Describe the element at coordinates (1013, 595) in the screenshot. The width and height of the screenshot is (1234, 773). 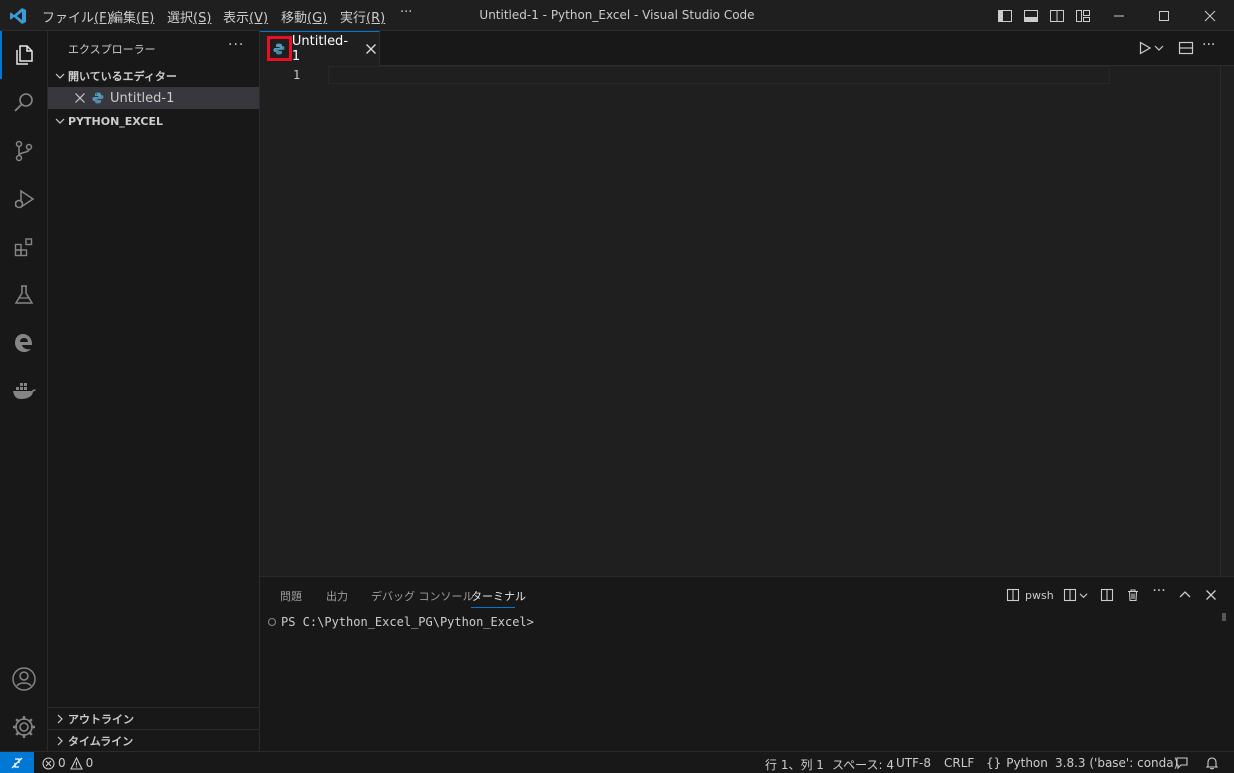
I see `terminal-split-icon` at that location.